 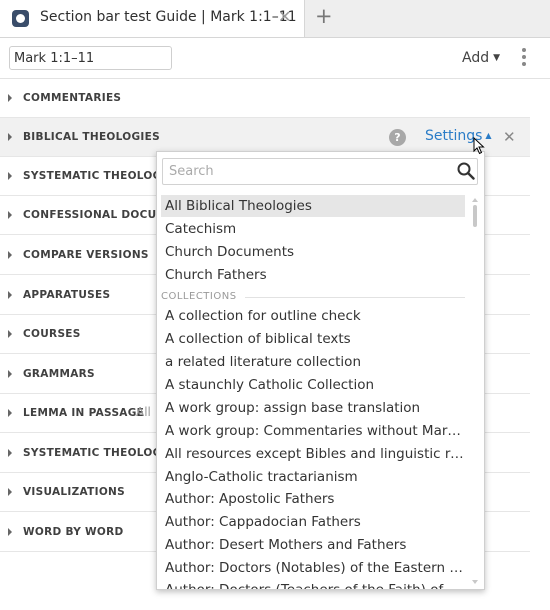 What do you see at coordinates (313, 275) in the screenshot?
I see `list-item: Church Fathers` at bounding box center [313, 275].